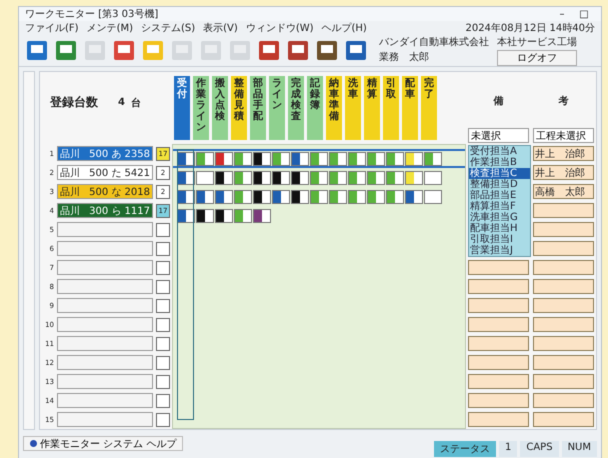  What do you see at coordinates (499, 228) in the screenshot?
I see `dropdown-item: 配車担当H` at bounding box center [499, 228].